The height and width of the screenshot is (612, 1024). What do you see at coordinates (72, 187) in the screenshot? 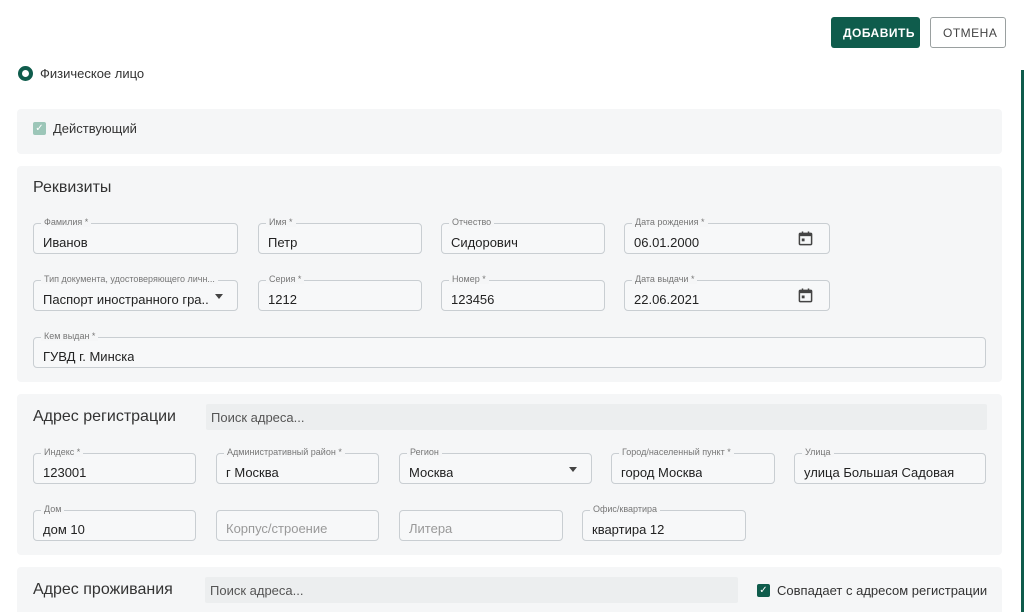
I see `requisites-title: Реквизиты` at bounding box center [72, 187].